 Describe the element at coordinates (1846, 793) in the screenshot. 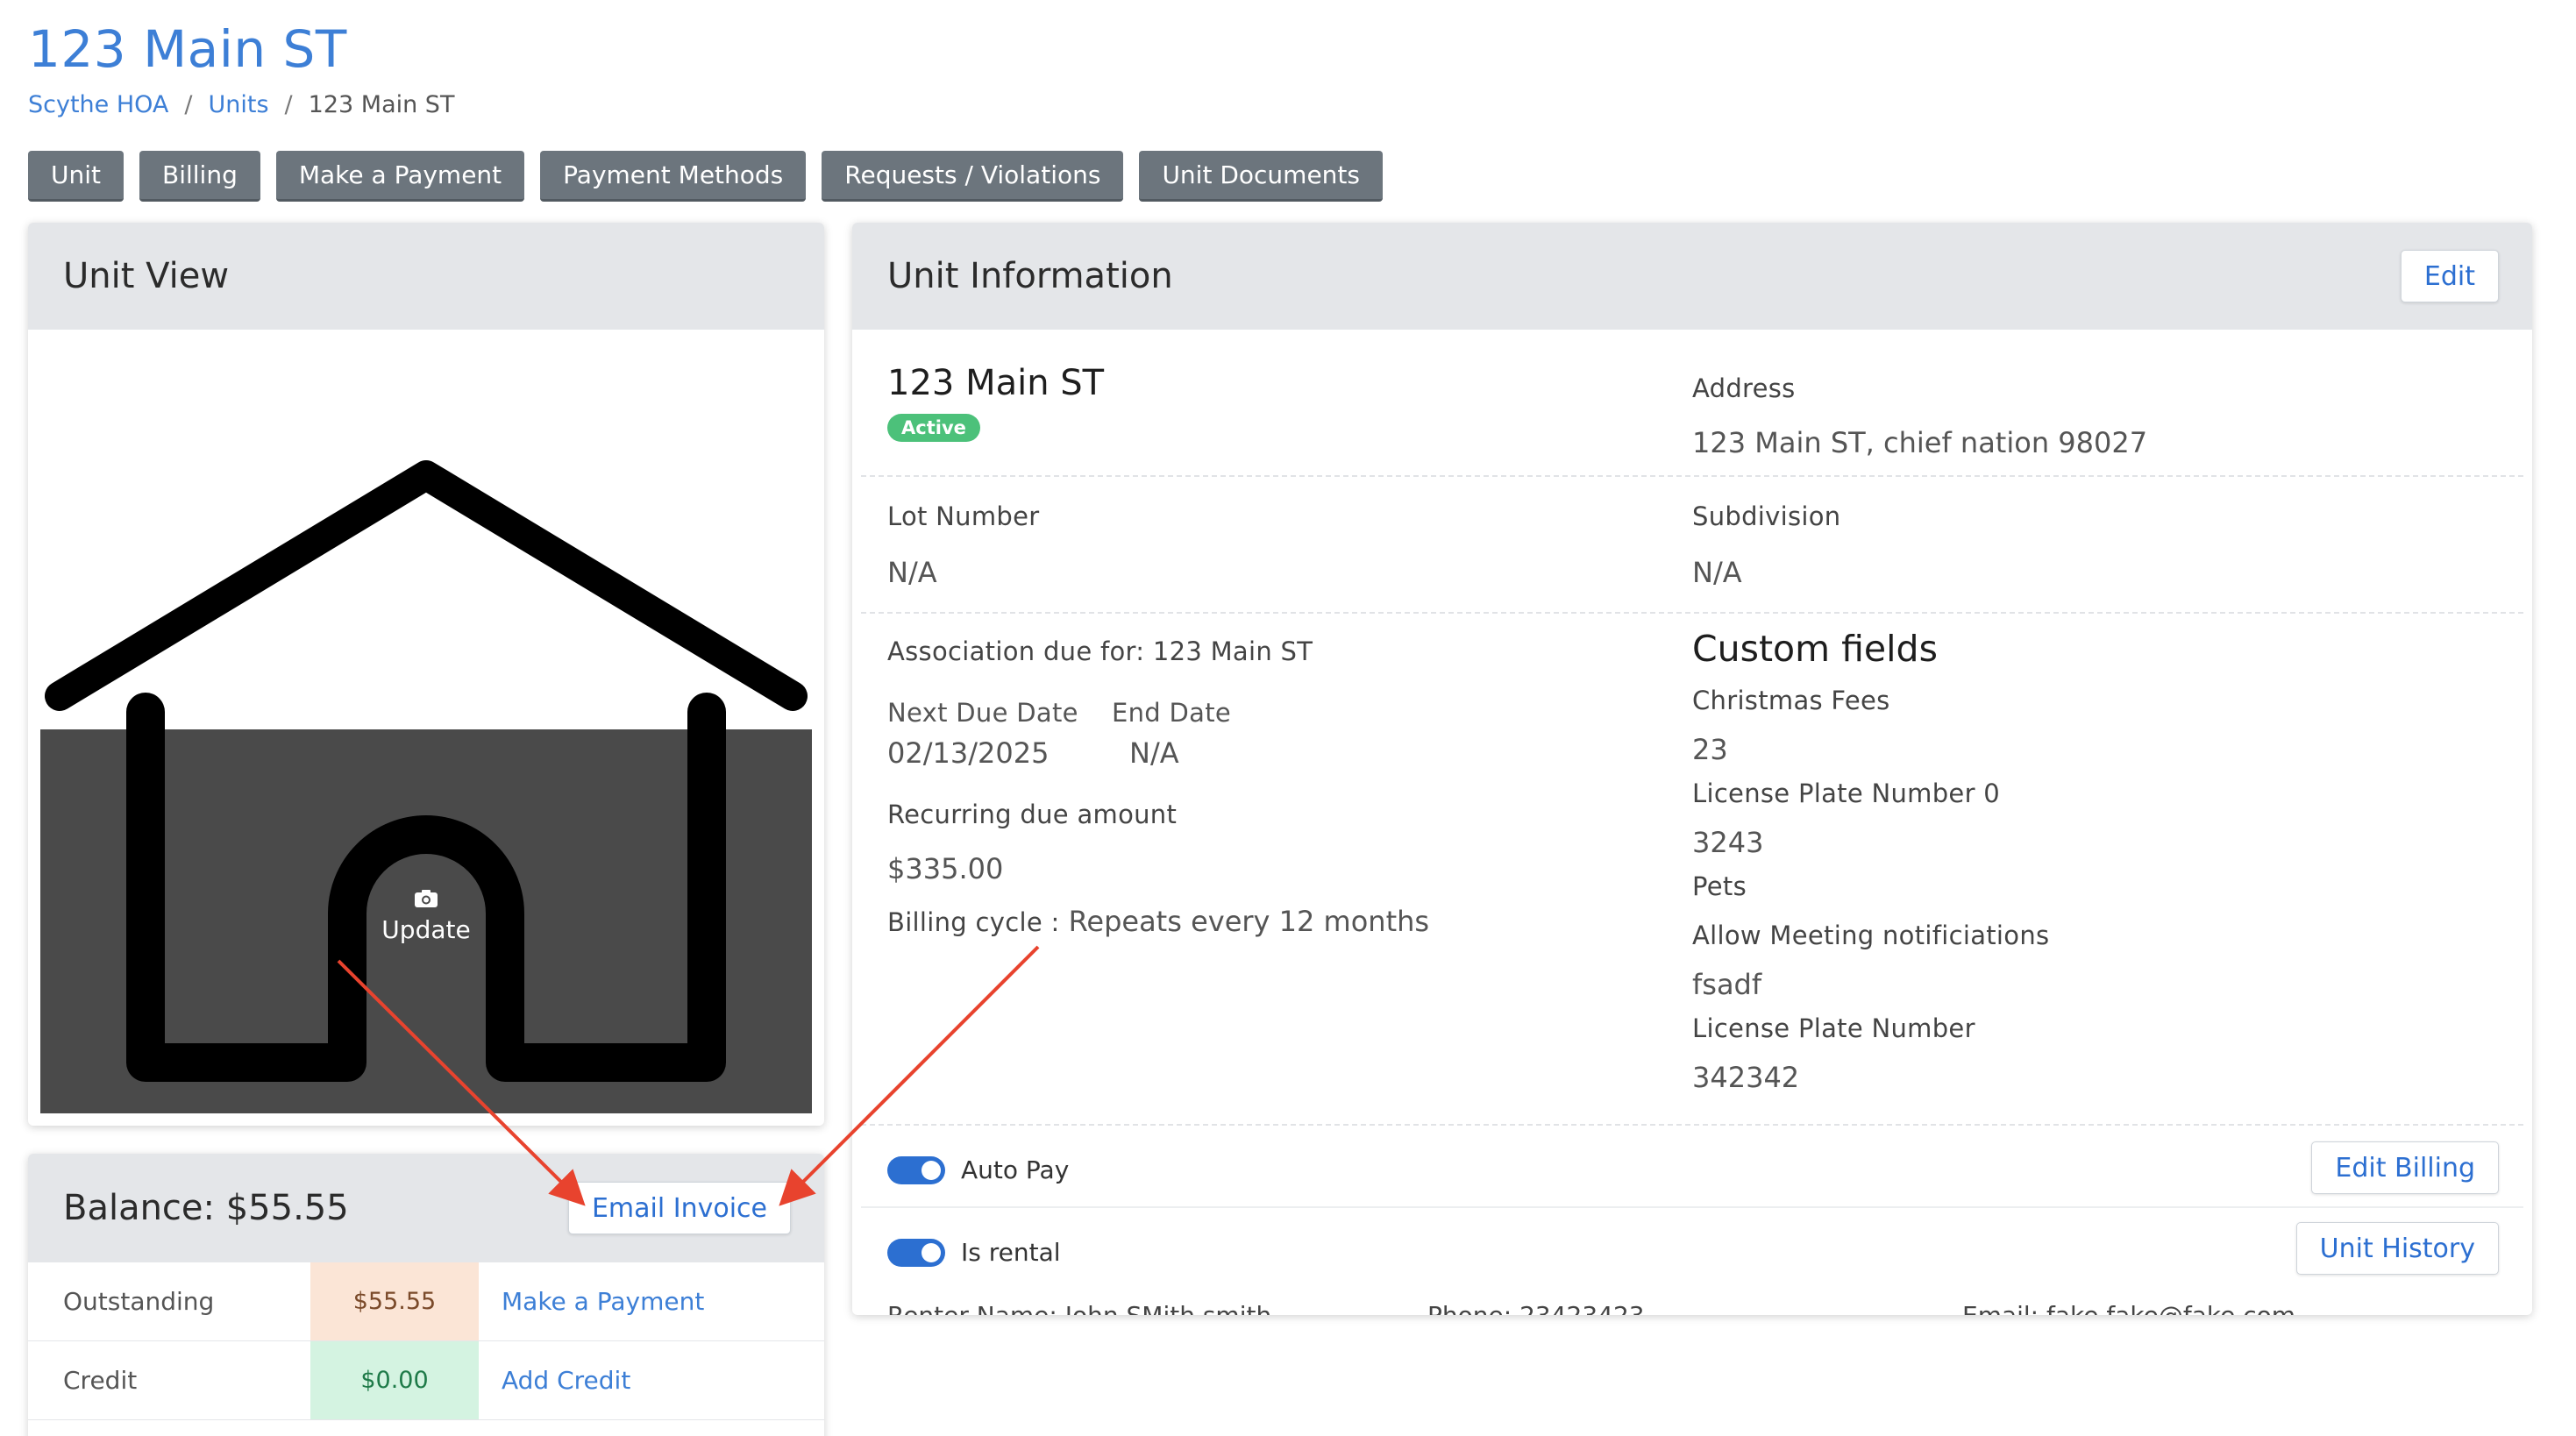

I see `custom-field-label: License Plate Number 0` at that location.